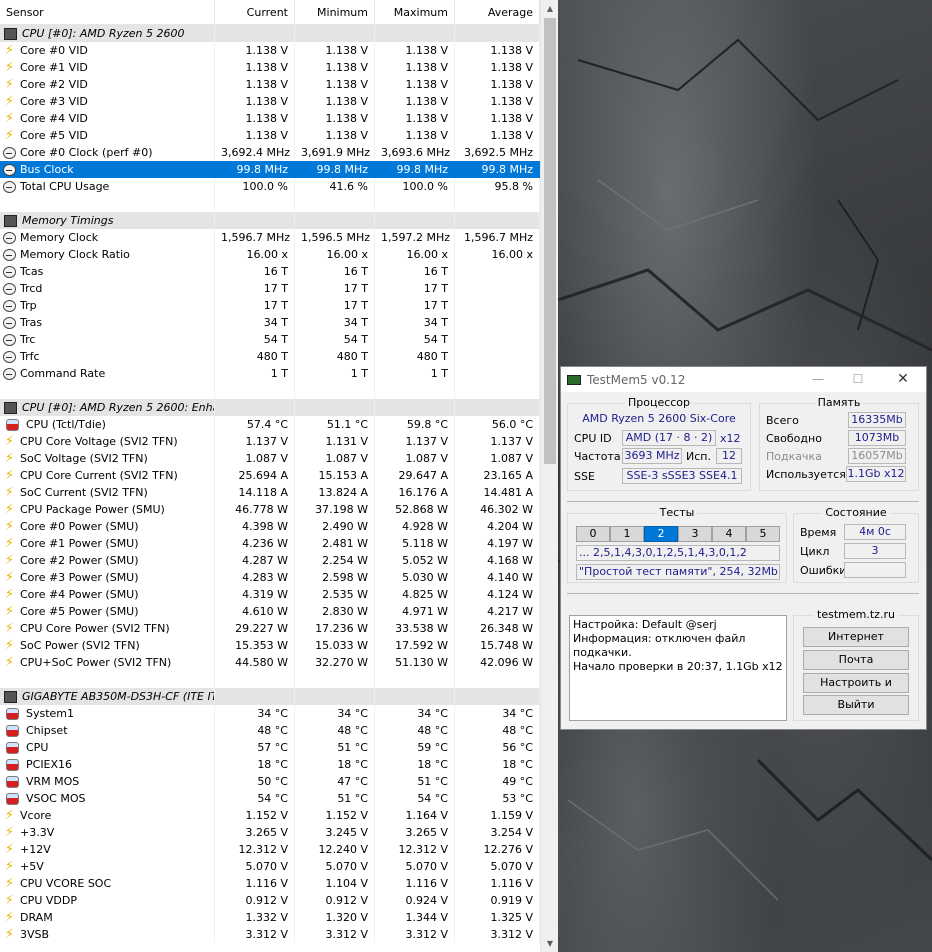 The width and height of the screenshot is (932, 952). I want to click on sensor-row: ⚡ DRAM 1.332 V 1.320 V 1.344 V 1.325 V, so click(270, 917).